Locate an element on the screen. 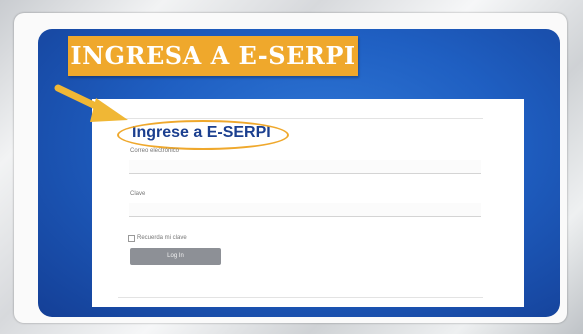 The width and height of the screenshot is (583, 334). password-label: Clave is located at coordinates (138, 194).